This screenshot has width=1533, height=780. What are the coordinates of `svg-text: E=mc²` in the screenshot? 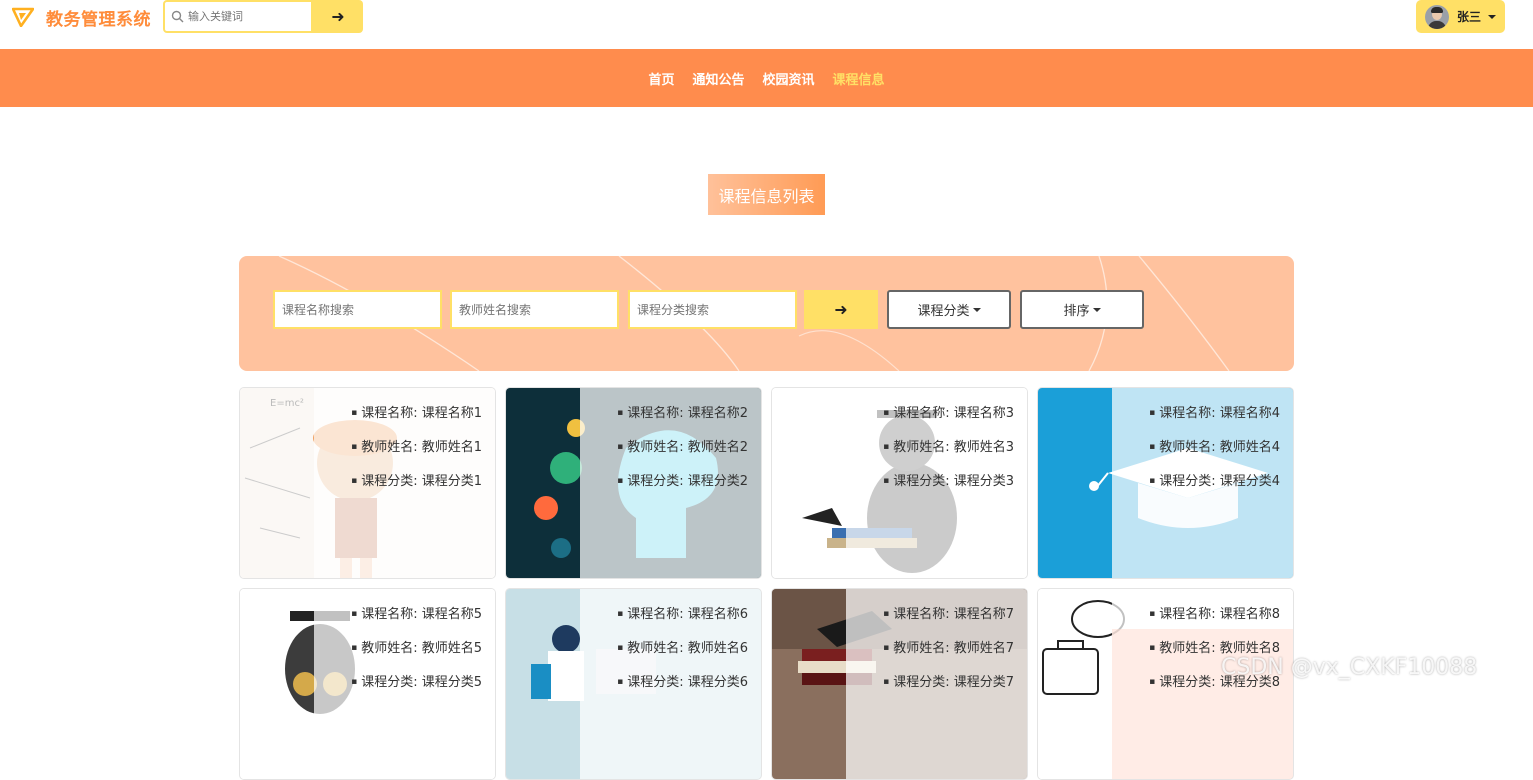 It's located at (287, 403).